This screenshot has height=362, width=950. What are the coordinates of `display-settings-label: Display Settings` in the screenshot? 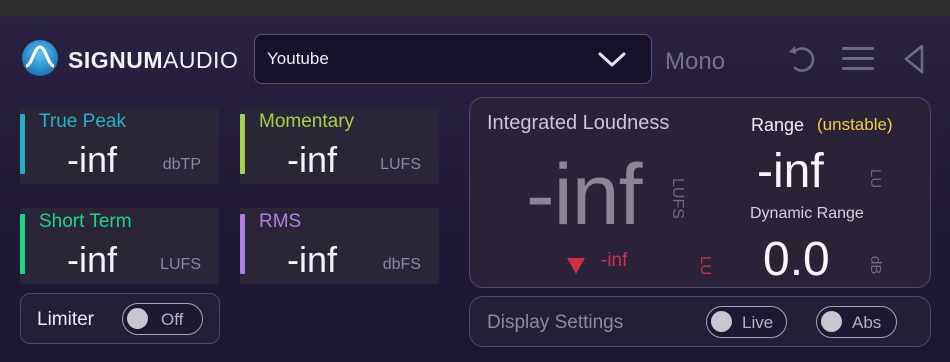 It's located at (555, 322).